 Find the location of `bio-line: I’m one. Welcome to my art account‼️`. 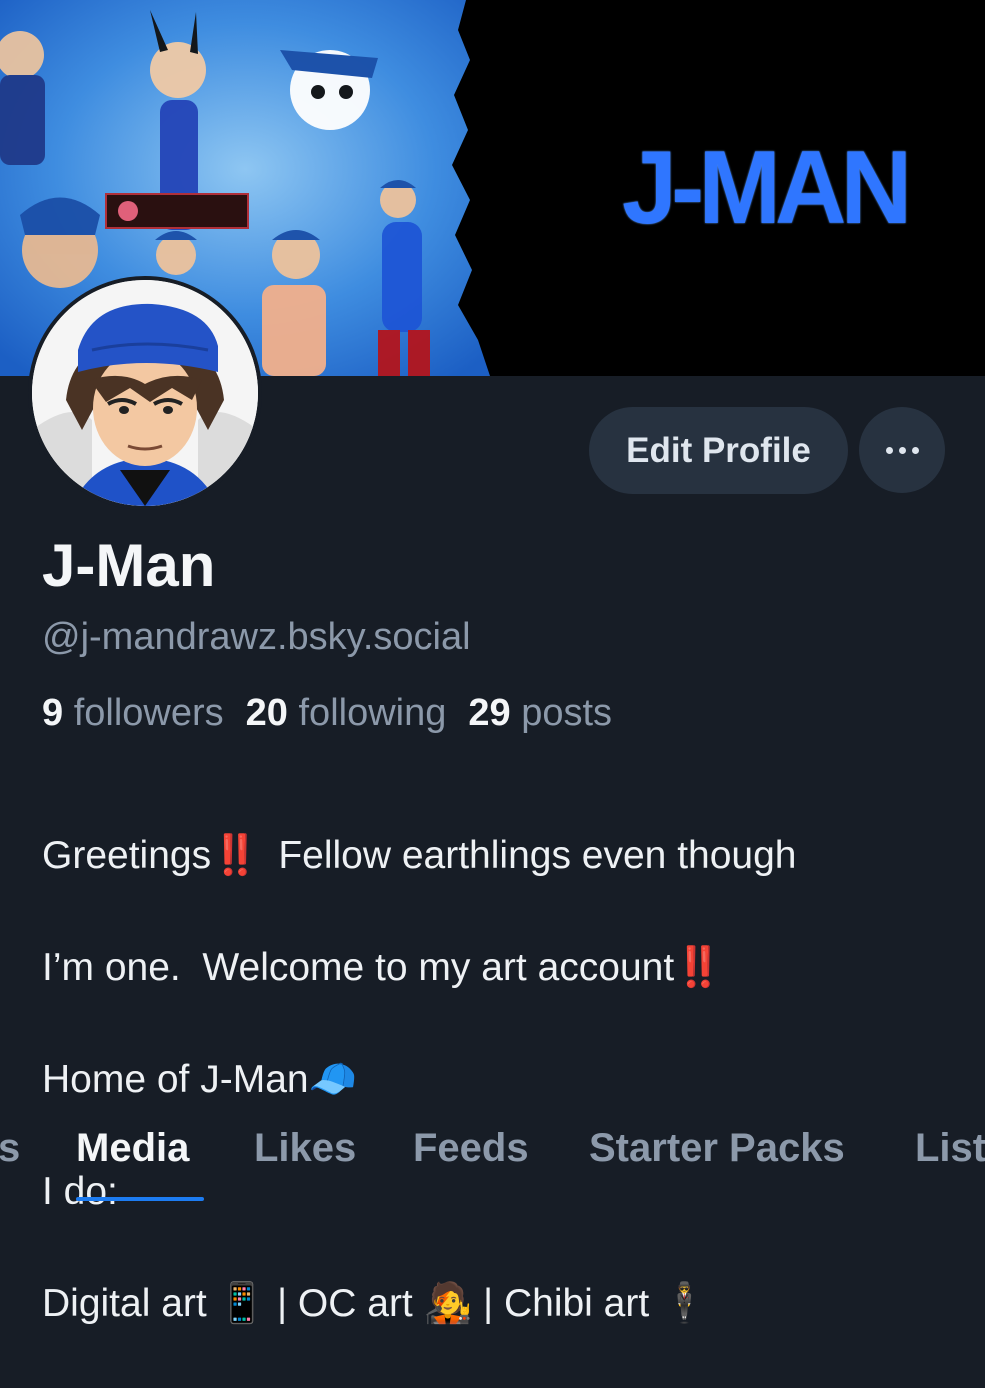

bio-line: I’m one. Welcome to my art account‼️ is located at coordinates (502, 968).